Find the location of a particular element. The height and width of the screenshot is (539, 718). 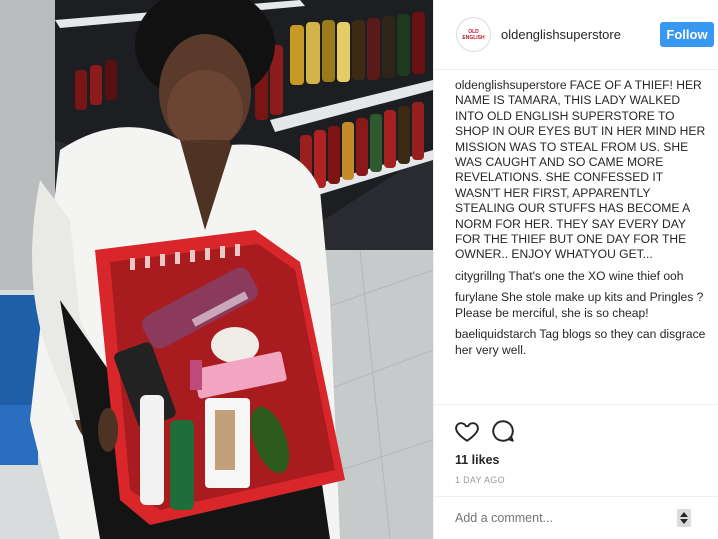

avatar: OLD ENGLISH is located at coordinates (473, 34).